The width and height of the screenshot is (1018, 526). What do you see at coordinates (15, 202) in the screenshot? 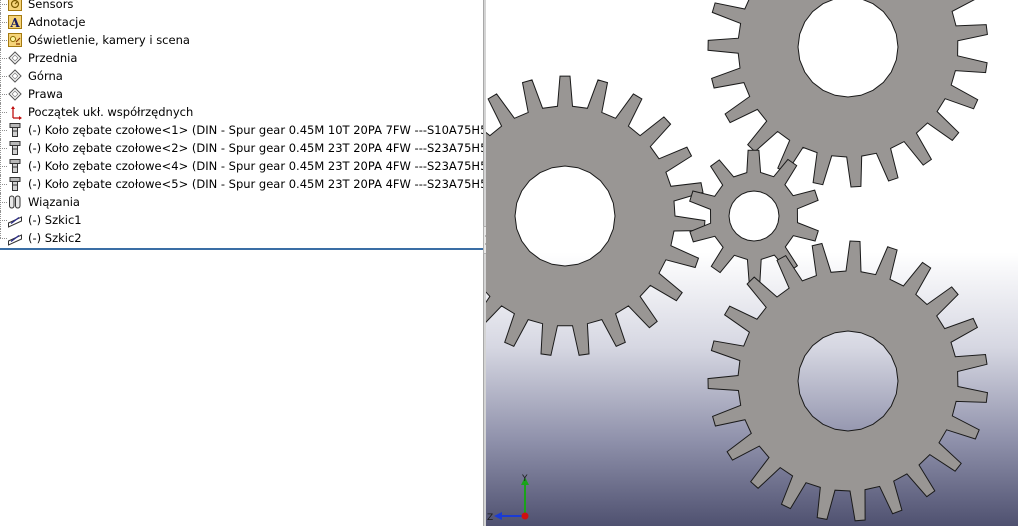
I see `mates-icon` at bounding box center [15, 202].